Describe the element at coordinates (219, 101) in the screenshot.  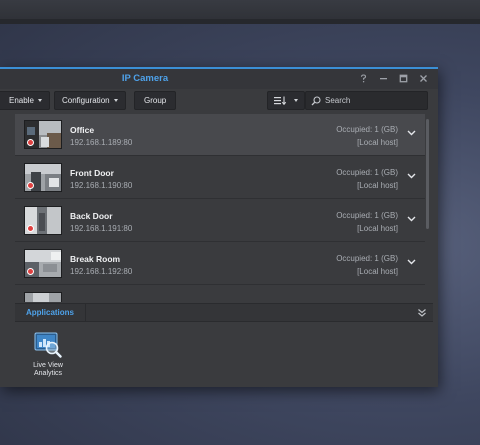
I see `toolbar: Enable Configuration Group` at that location.